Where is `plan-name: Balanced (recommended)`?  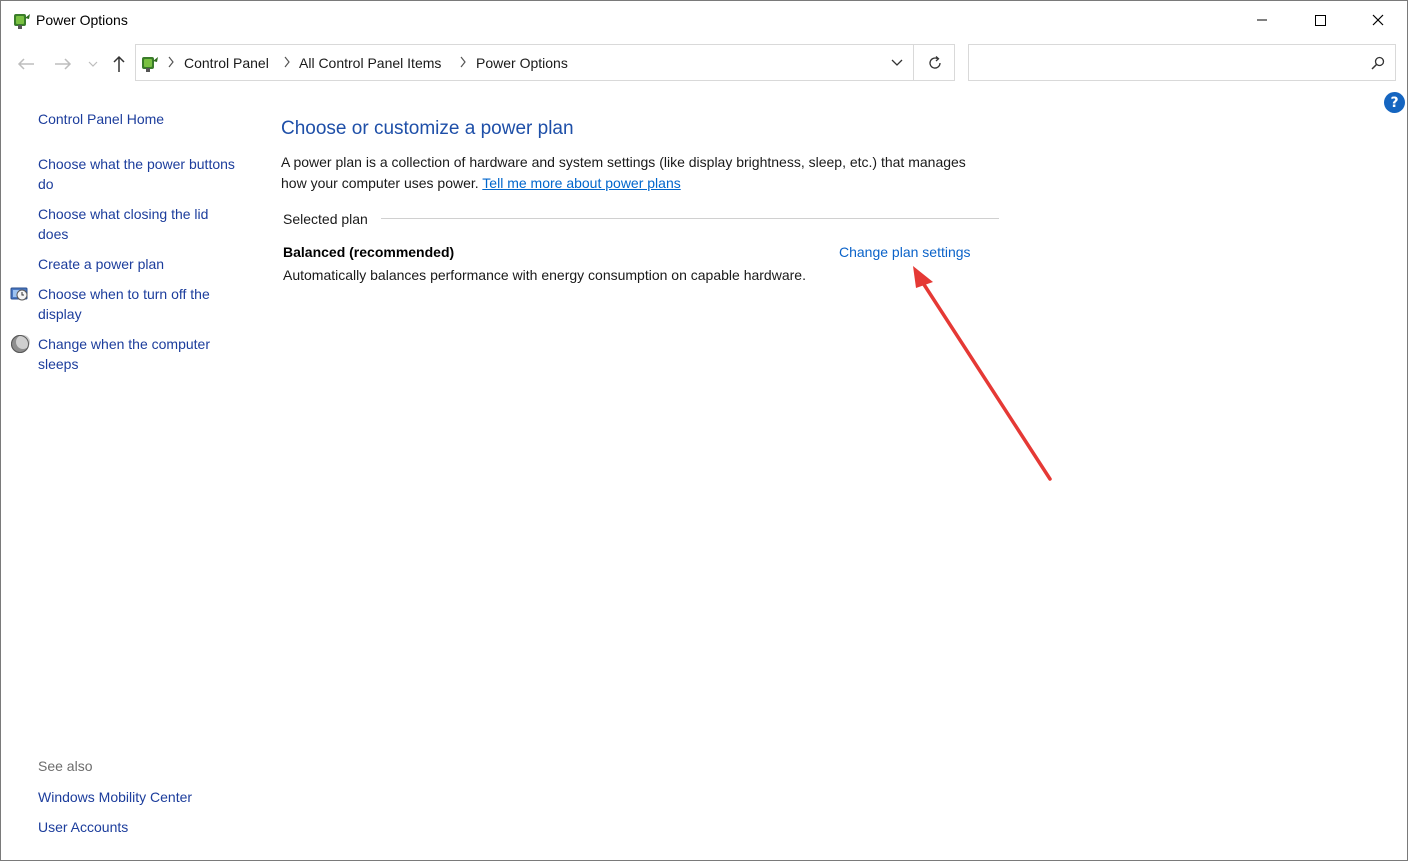
plan-name: Balanced (recommended) is located at coordinates (369, 252).